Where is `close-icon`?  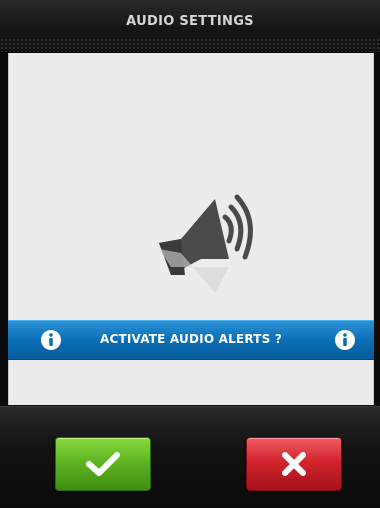 close-icon is located at coordinates (294, 464).